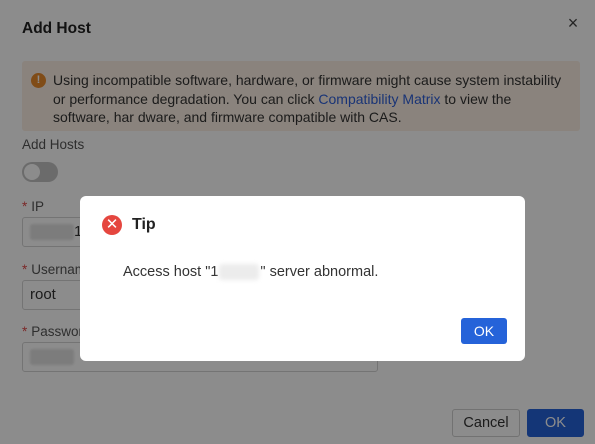 The height and width of the screenshot is (444, 595). What do you see at coordinates (484, 331) in the screenshot?
I see `tip-ok-button: OK` at bounding box center [484, 331].